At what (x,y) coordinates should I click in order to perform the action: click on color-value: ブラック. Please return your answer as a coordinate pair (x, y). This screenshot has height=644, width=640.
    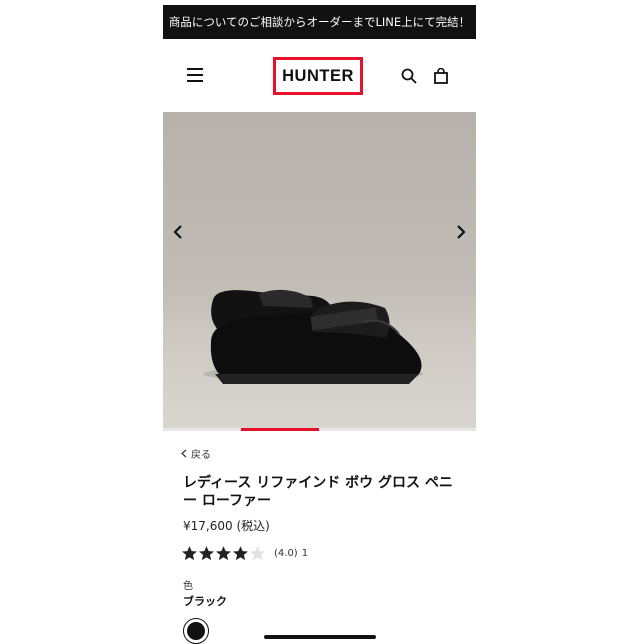
    Looking at the image, I should click on (205, 601).